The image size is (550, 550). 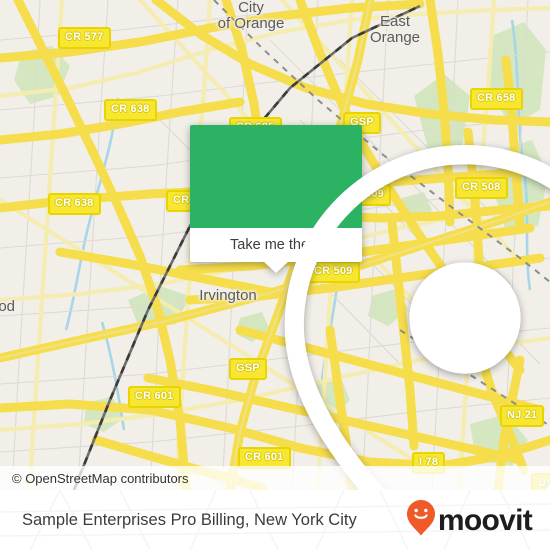 What do you see at coordinates (84, 38) in the screenshot?
I see `road-shield-cr577: CR 577` at bounding box center [84, 38].